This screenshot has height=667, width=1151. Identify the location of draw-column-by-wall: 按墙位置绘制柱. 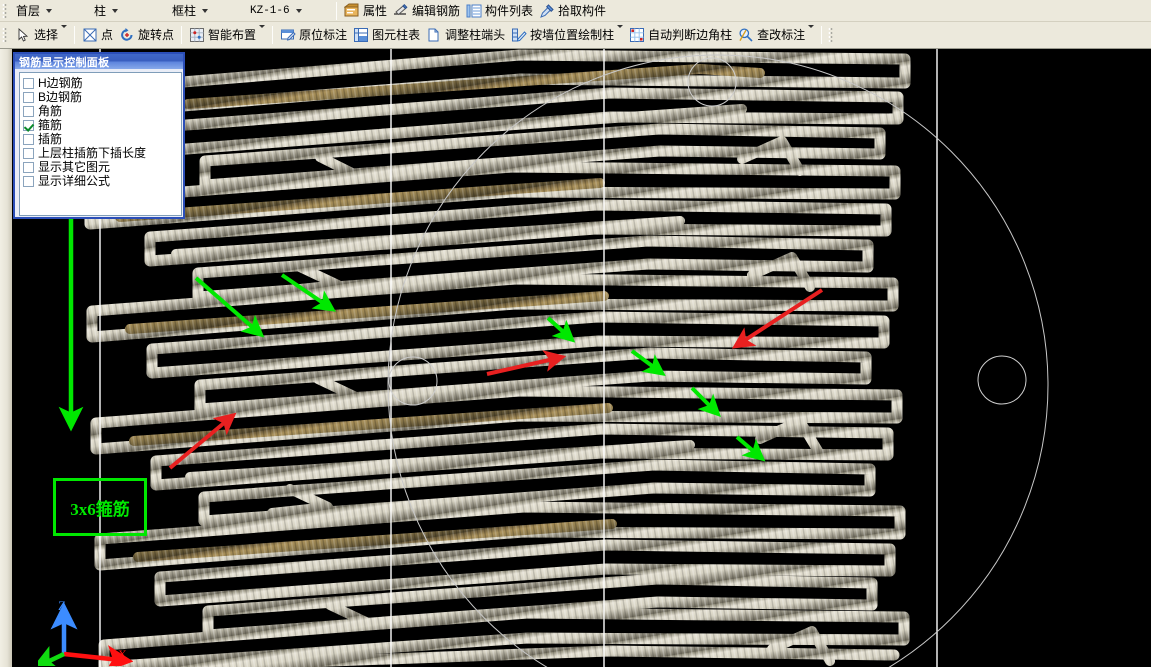
(567, 35).